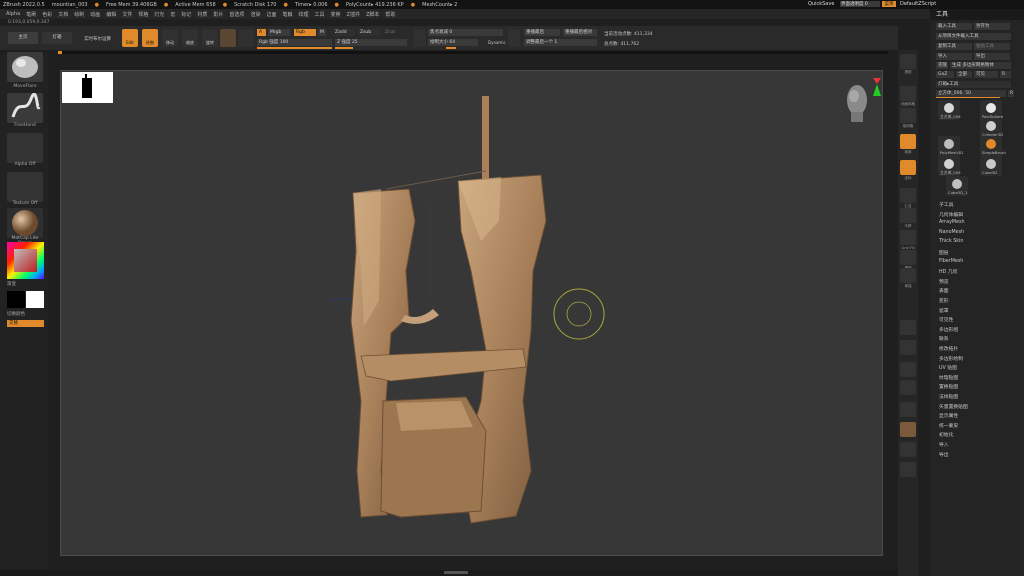 The image size is (1024, 576). Describe the element at coordinates (159, 14) in the screenshot. I see `menu-item: 灯光` at that location.